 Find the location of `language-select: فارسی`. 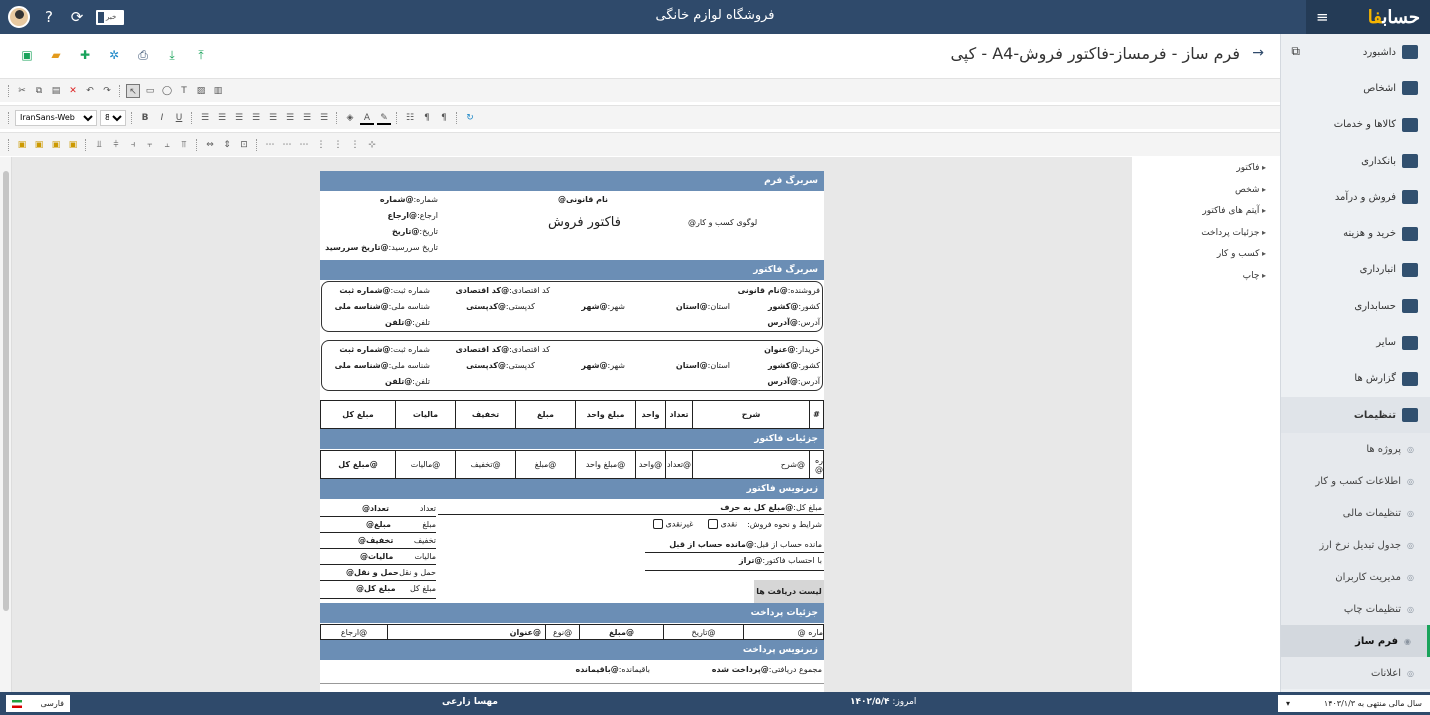

language-select: فارسی is located at coordinates (38, 703).